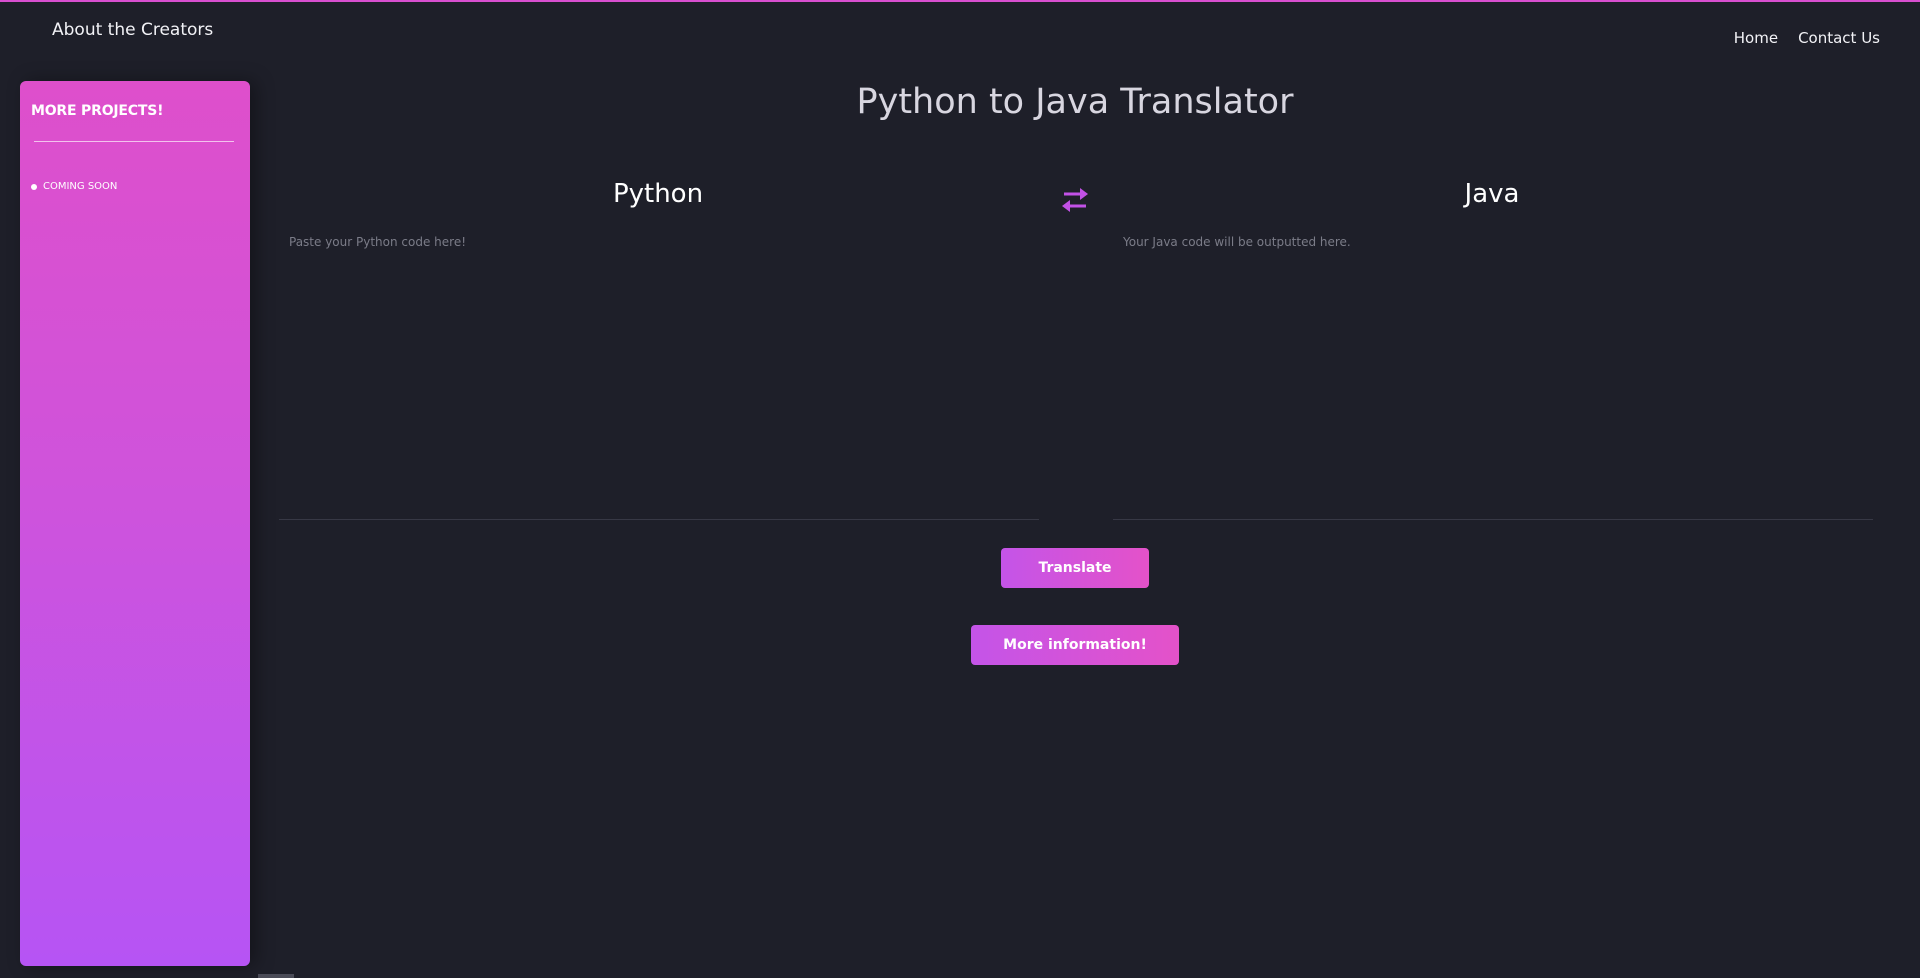  I want to click on top-nav: Home Contact Us, so click(1807, 38).